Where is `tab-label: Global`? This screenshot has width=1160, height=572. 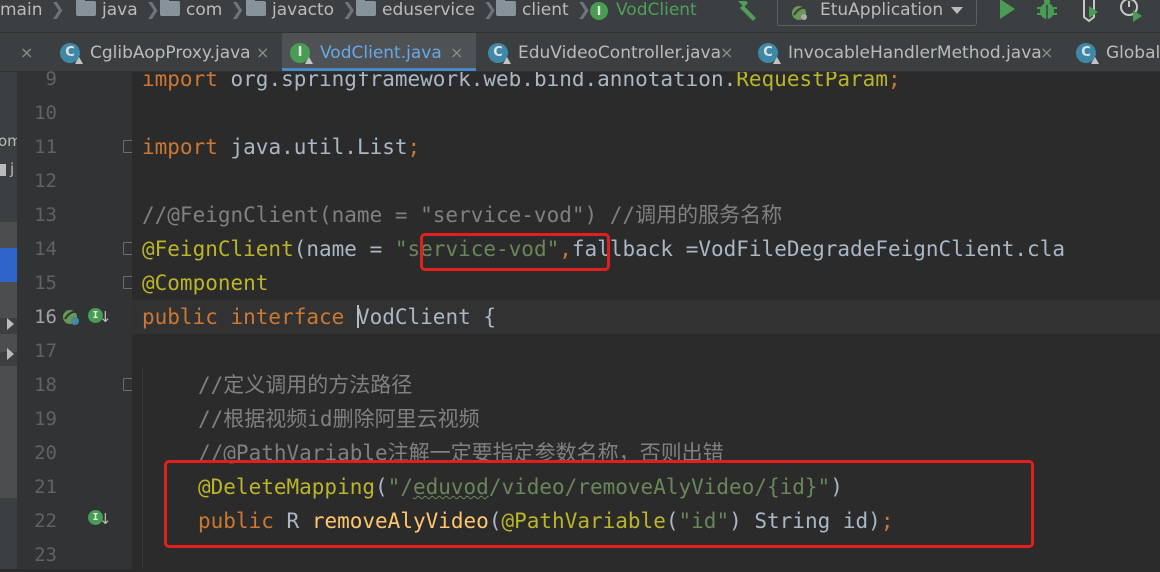 tab-label: Global is located at coordinates (1133, 53).